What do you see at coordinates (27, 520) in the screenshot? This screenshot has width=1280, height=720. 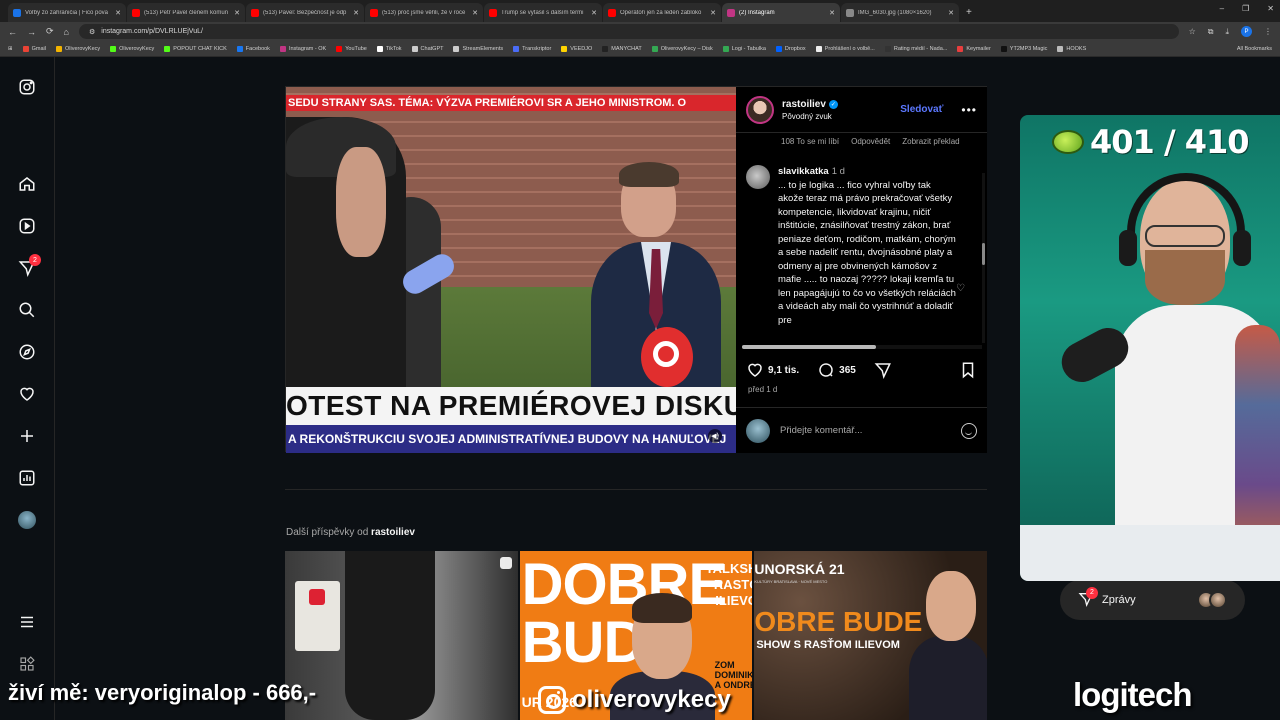 I see `profile-avatar-nav` at bounding box center [27, 520].